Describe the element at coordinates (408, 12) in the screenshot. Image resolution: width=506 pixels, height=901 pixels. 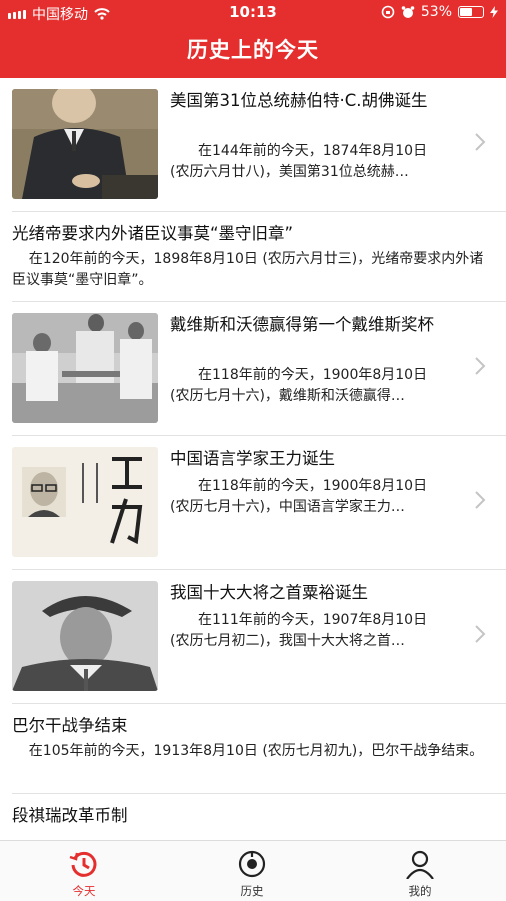
I see `alarm-icon` at that location.